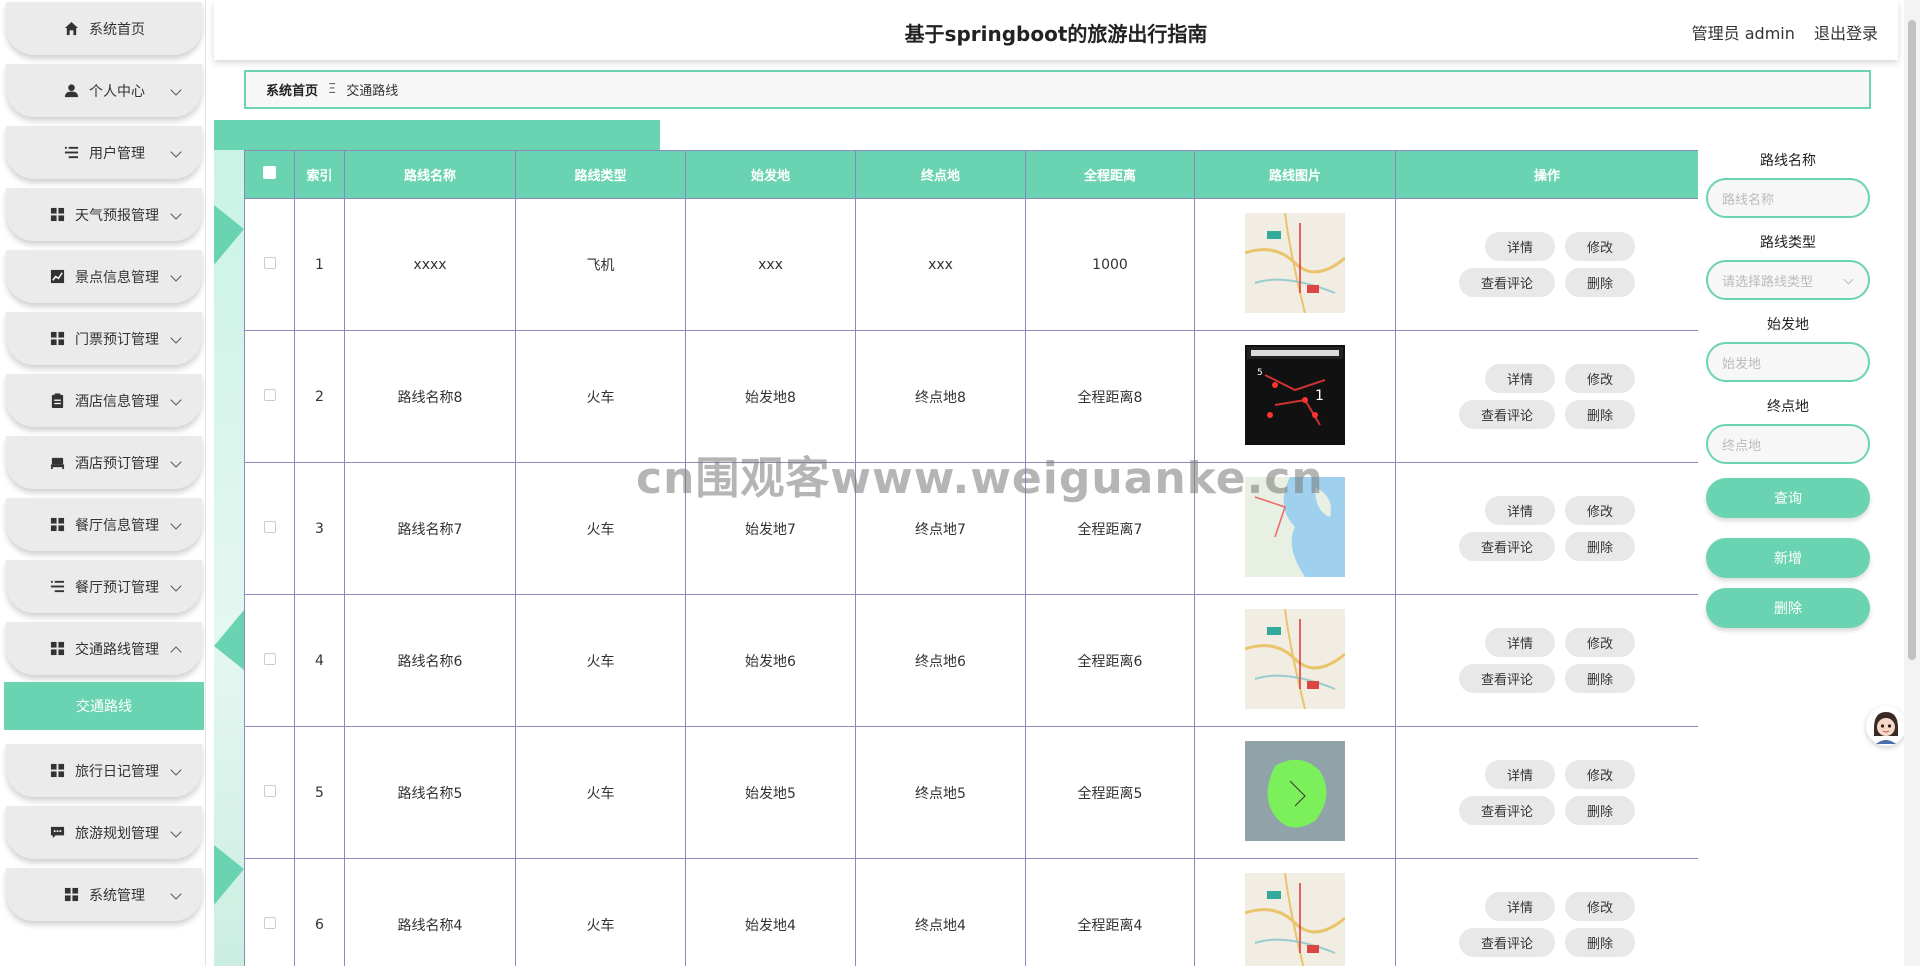  What do you see at coordinates (1912, 340) in the screenshot?
I see `scrollbar-thumb` at bounding box center [1912, 340].